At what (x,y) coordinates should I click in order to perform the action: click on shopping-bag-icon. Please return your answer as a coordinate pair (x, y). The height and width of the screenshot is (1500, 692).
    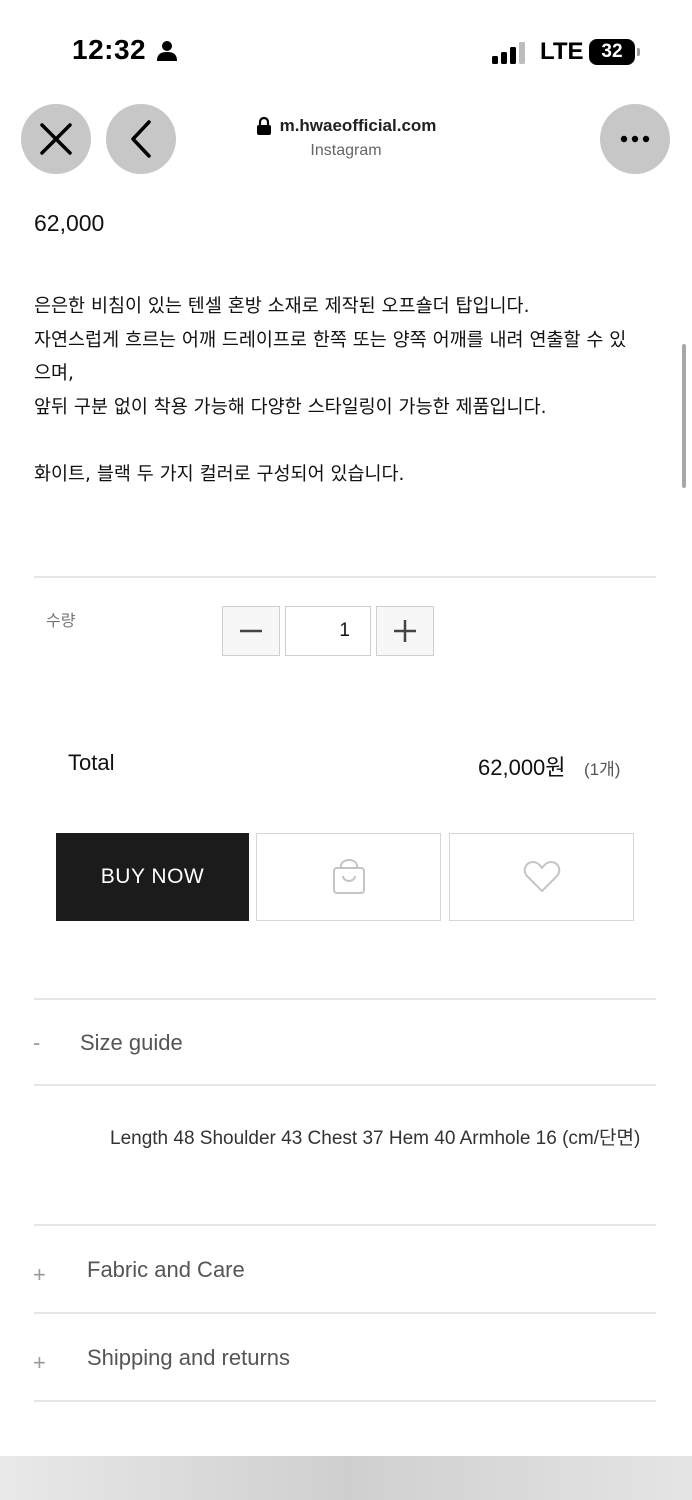
    Looking at the image, I should click on (348, 876).